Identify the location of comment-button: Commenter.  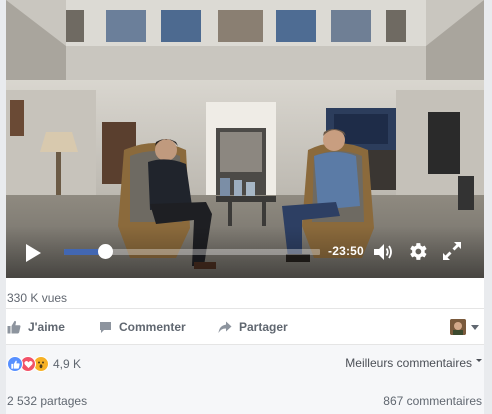
(142, 327).